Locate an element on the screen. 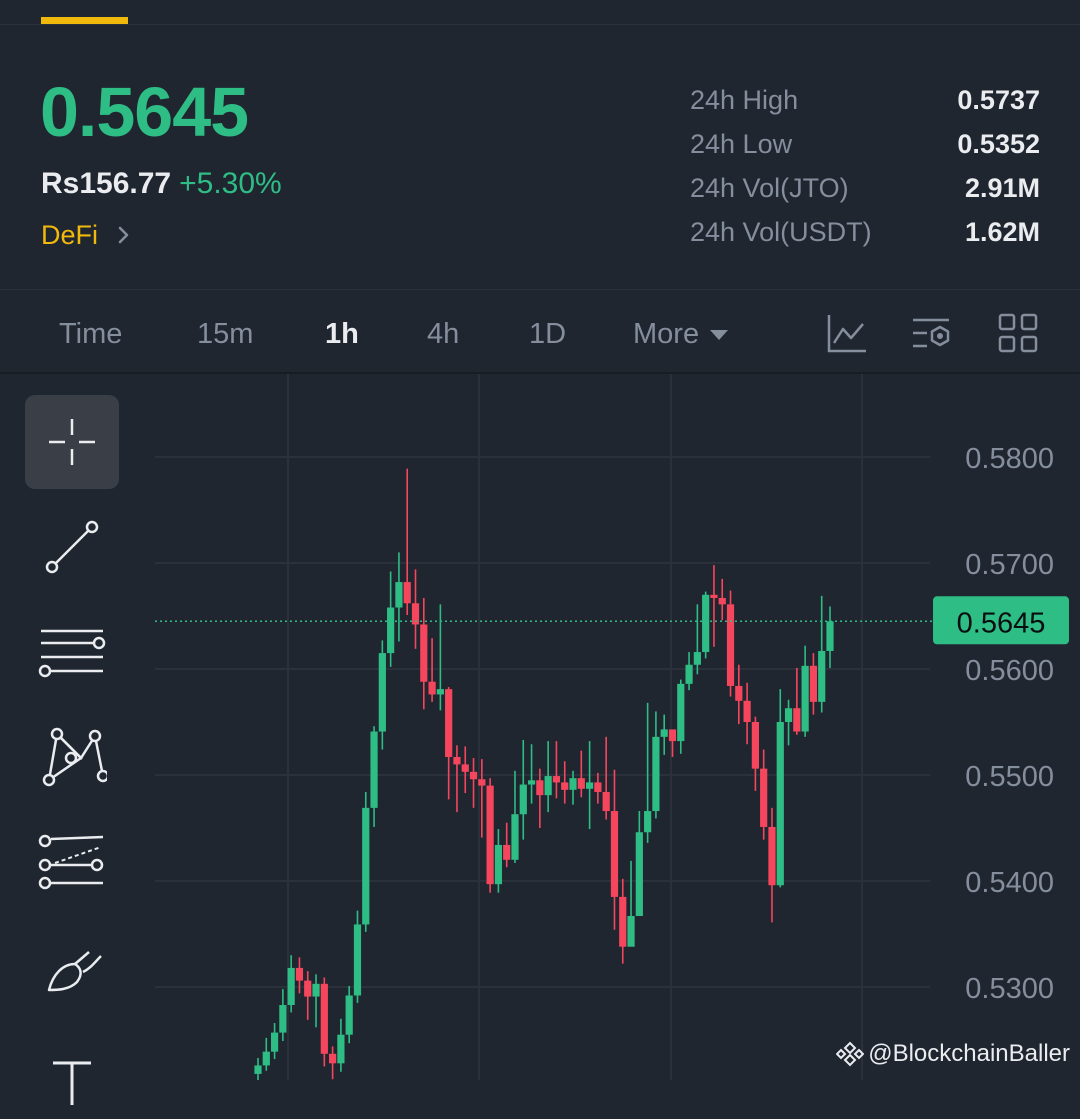 The height and width of the screenshot is (1119, 1080). fiat-price: Rs156.77 is located at coordinates (106, 183).